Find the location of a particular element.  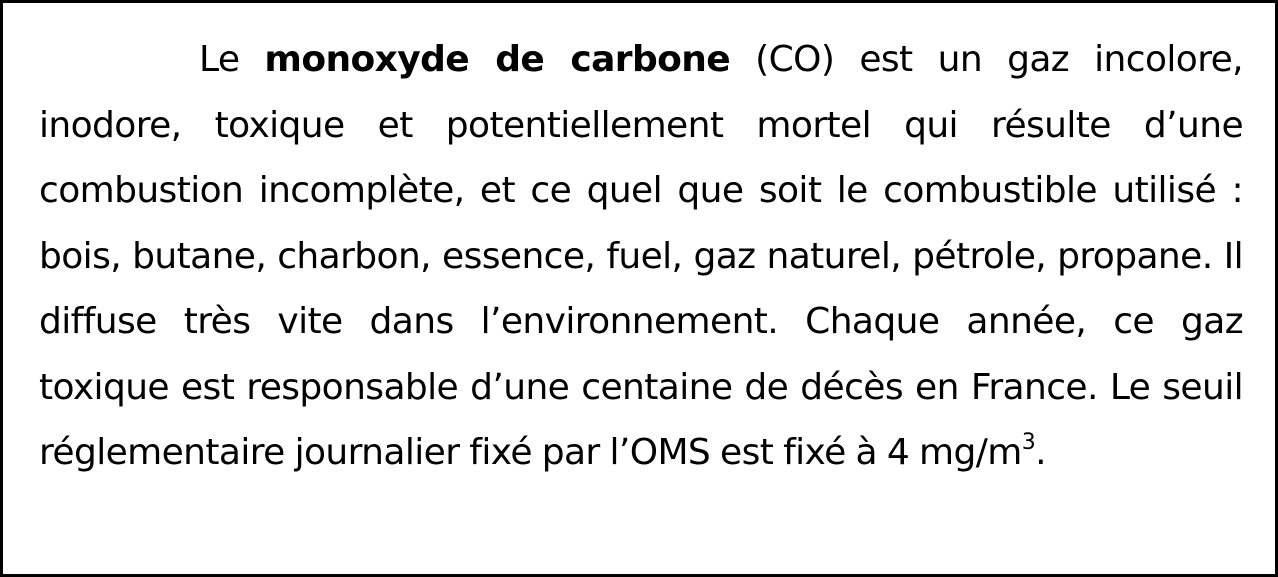

unit-exponent: 3 is located at coordinates (1028, 442).